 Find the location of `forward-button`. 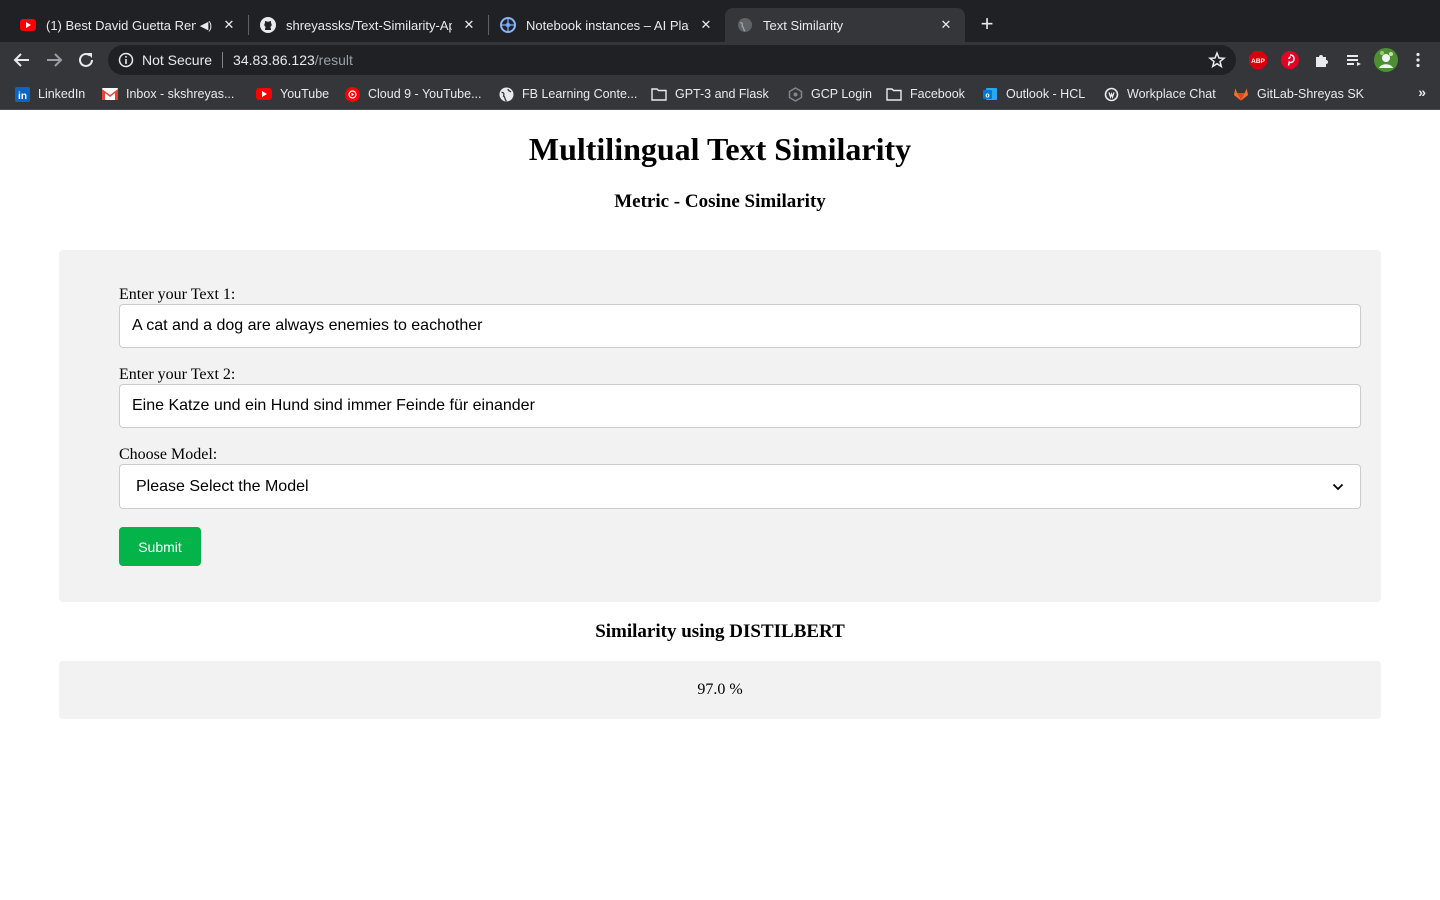

forward-button is located at coordinates (54, 60).